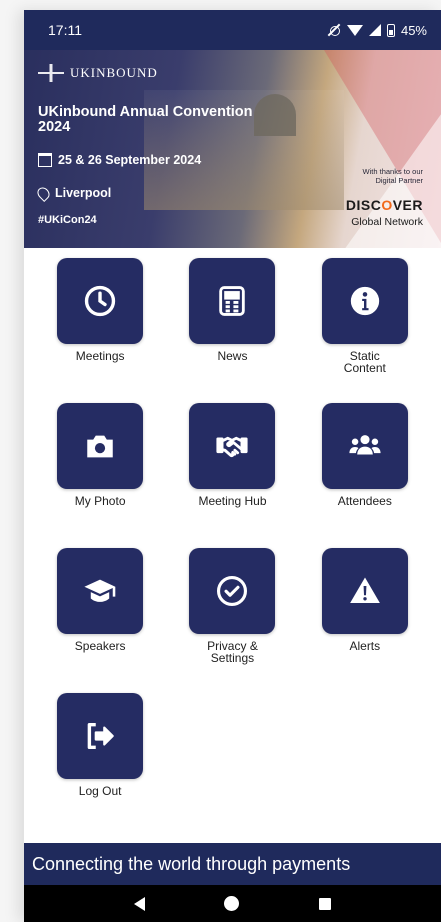  I want to click on wifi-icon, so click(354, 30).